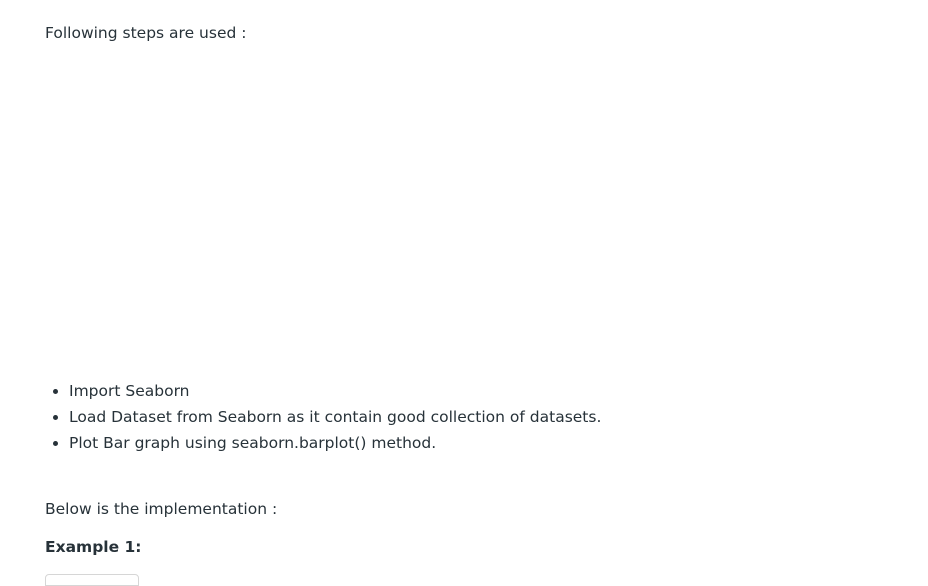 Image resolution: width=928 pixels, height=586 pixels. What do you see at coordinates (92, 580) in the screenshot?
I see `code-tab` at bounding box center [92, 580].